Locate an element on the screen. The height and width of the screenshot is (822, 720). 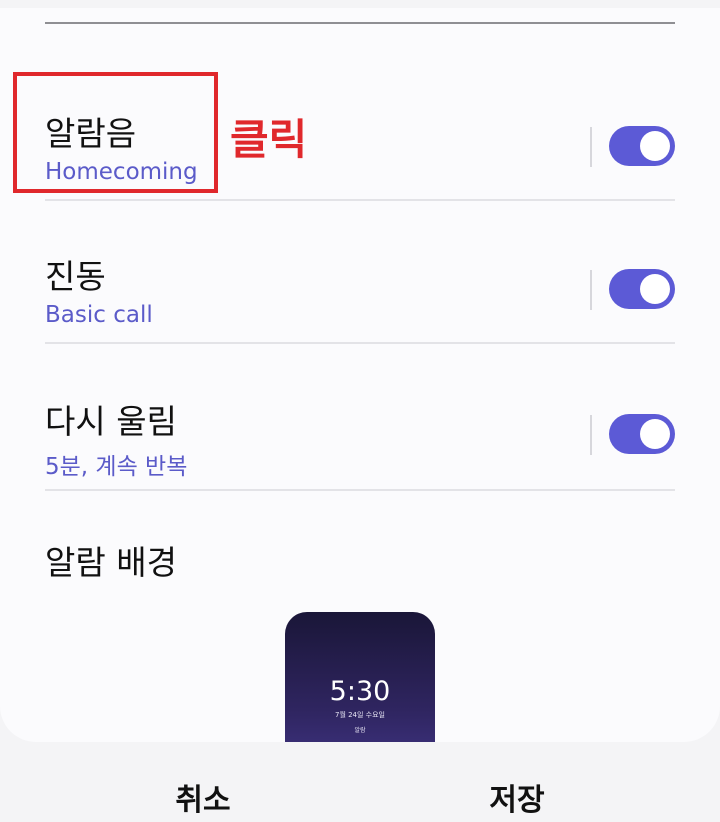
snooze-toggle is located at coordinates (642, 434).